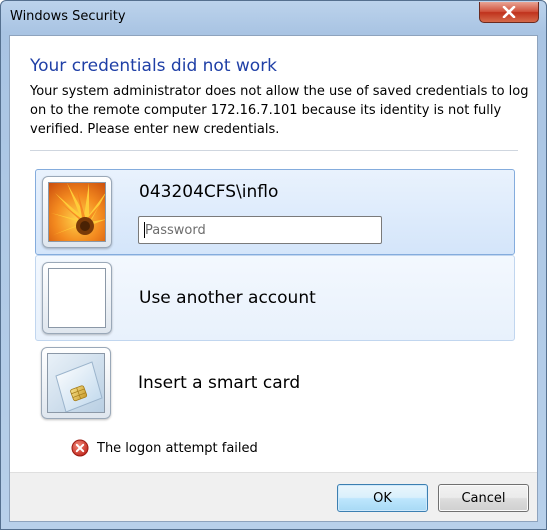 The image size is (547, 530). Describe the element at coordinates (273, 18) in the screenshot. I see `title-bar: Windows Security` at that location.